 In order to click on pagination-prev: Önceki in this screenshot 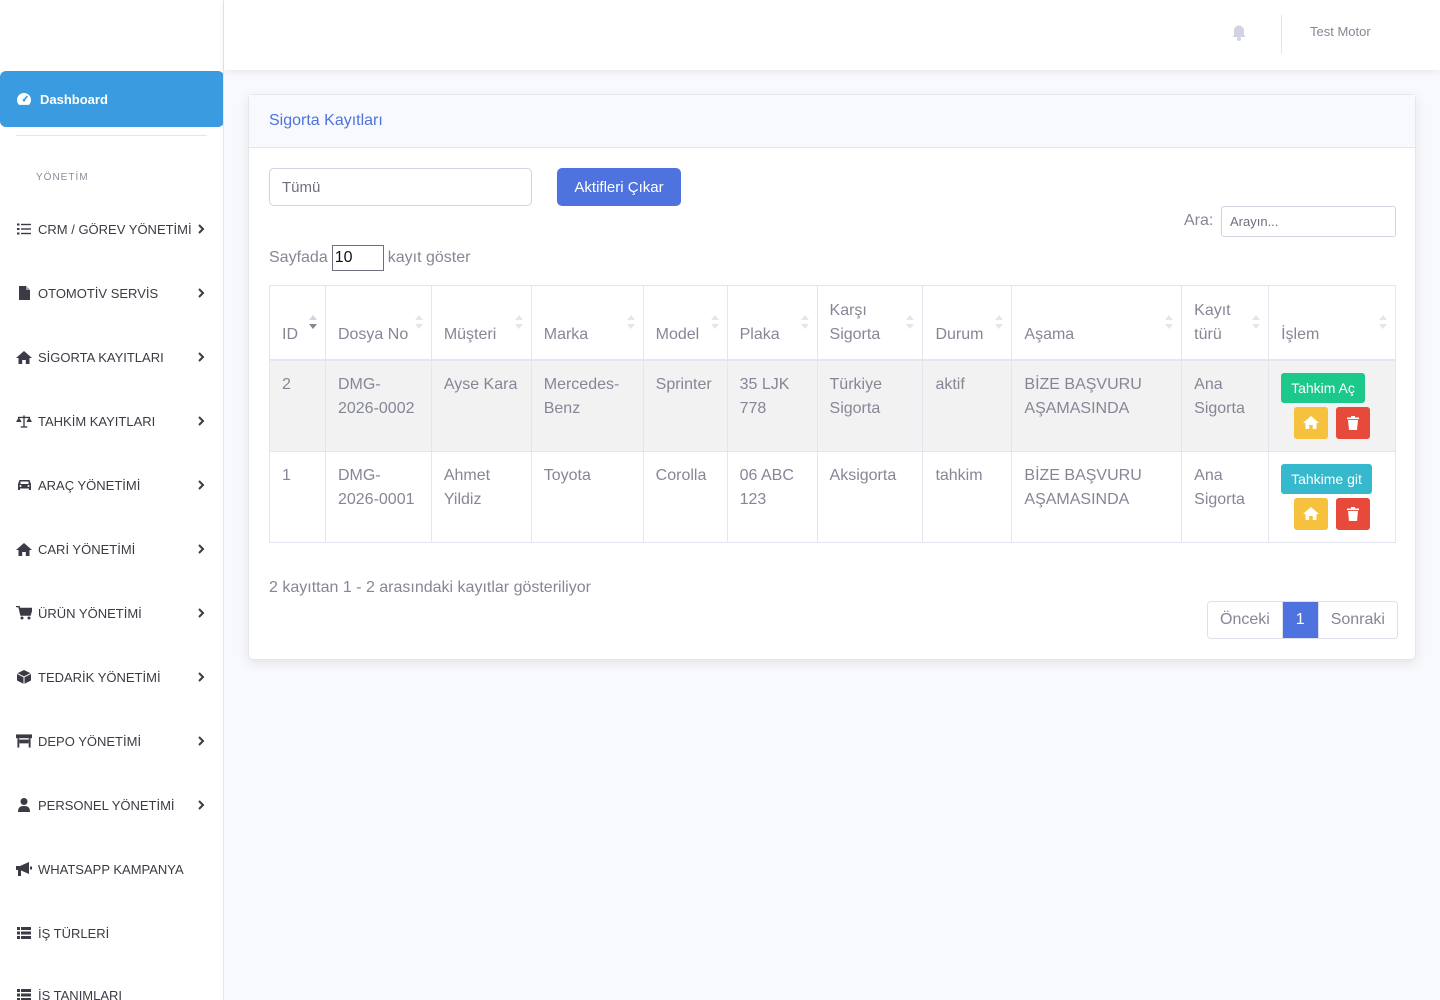, I will do `click(1245, 620)`.